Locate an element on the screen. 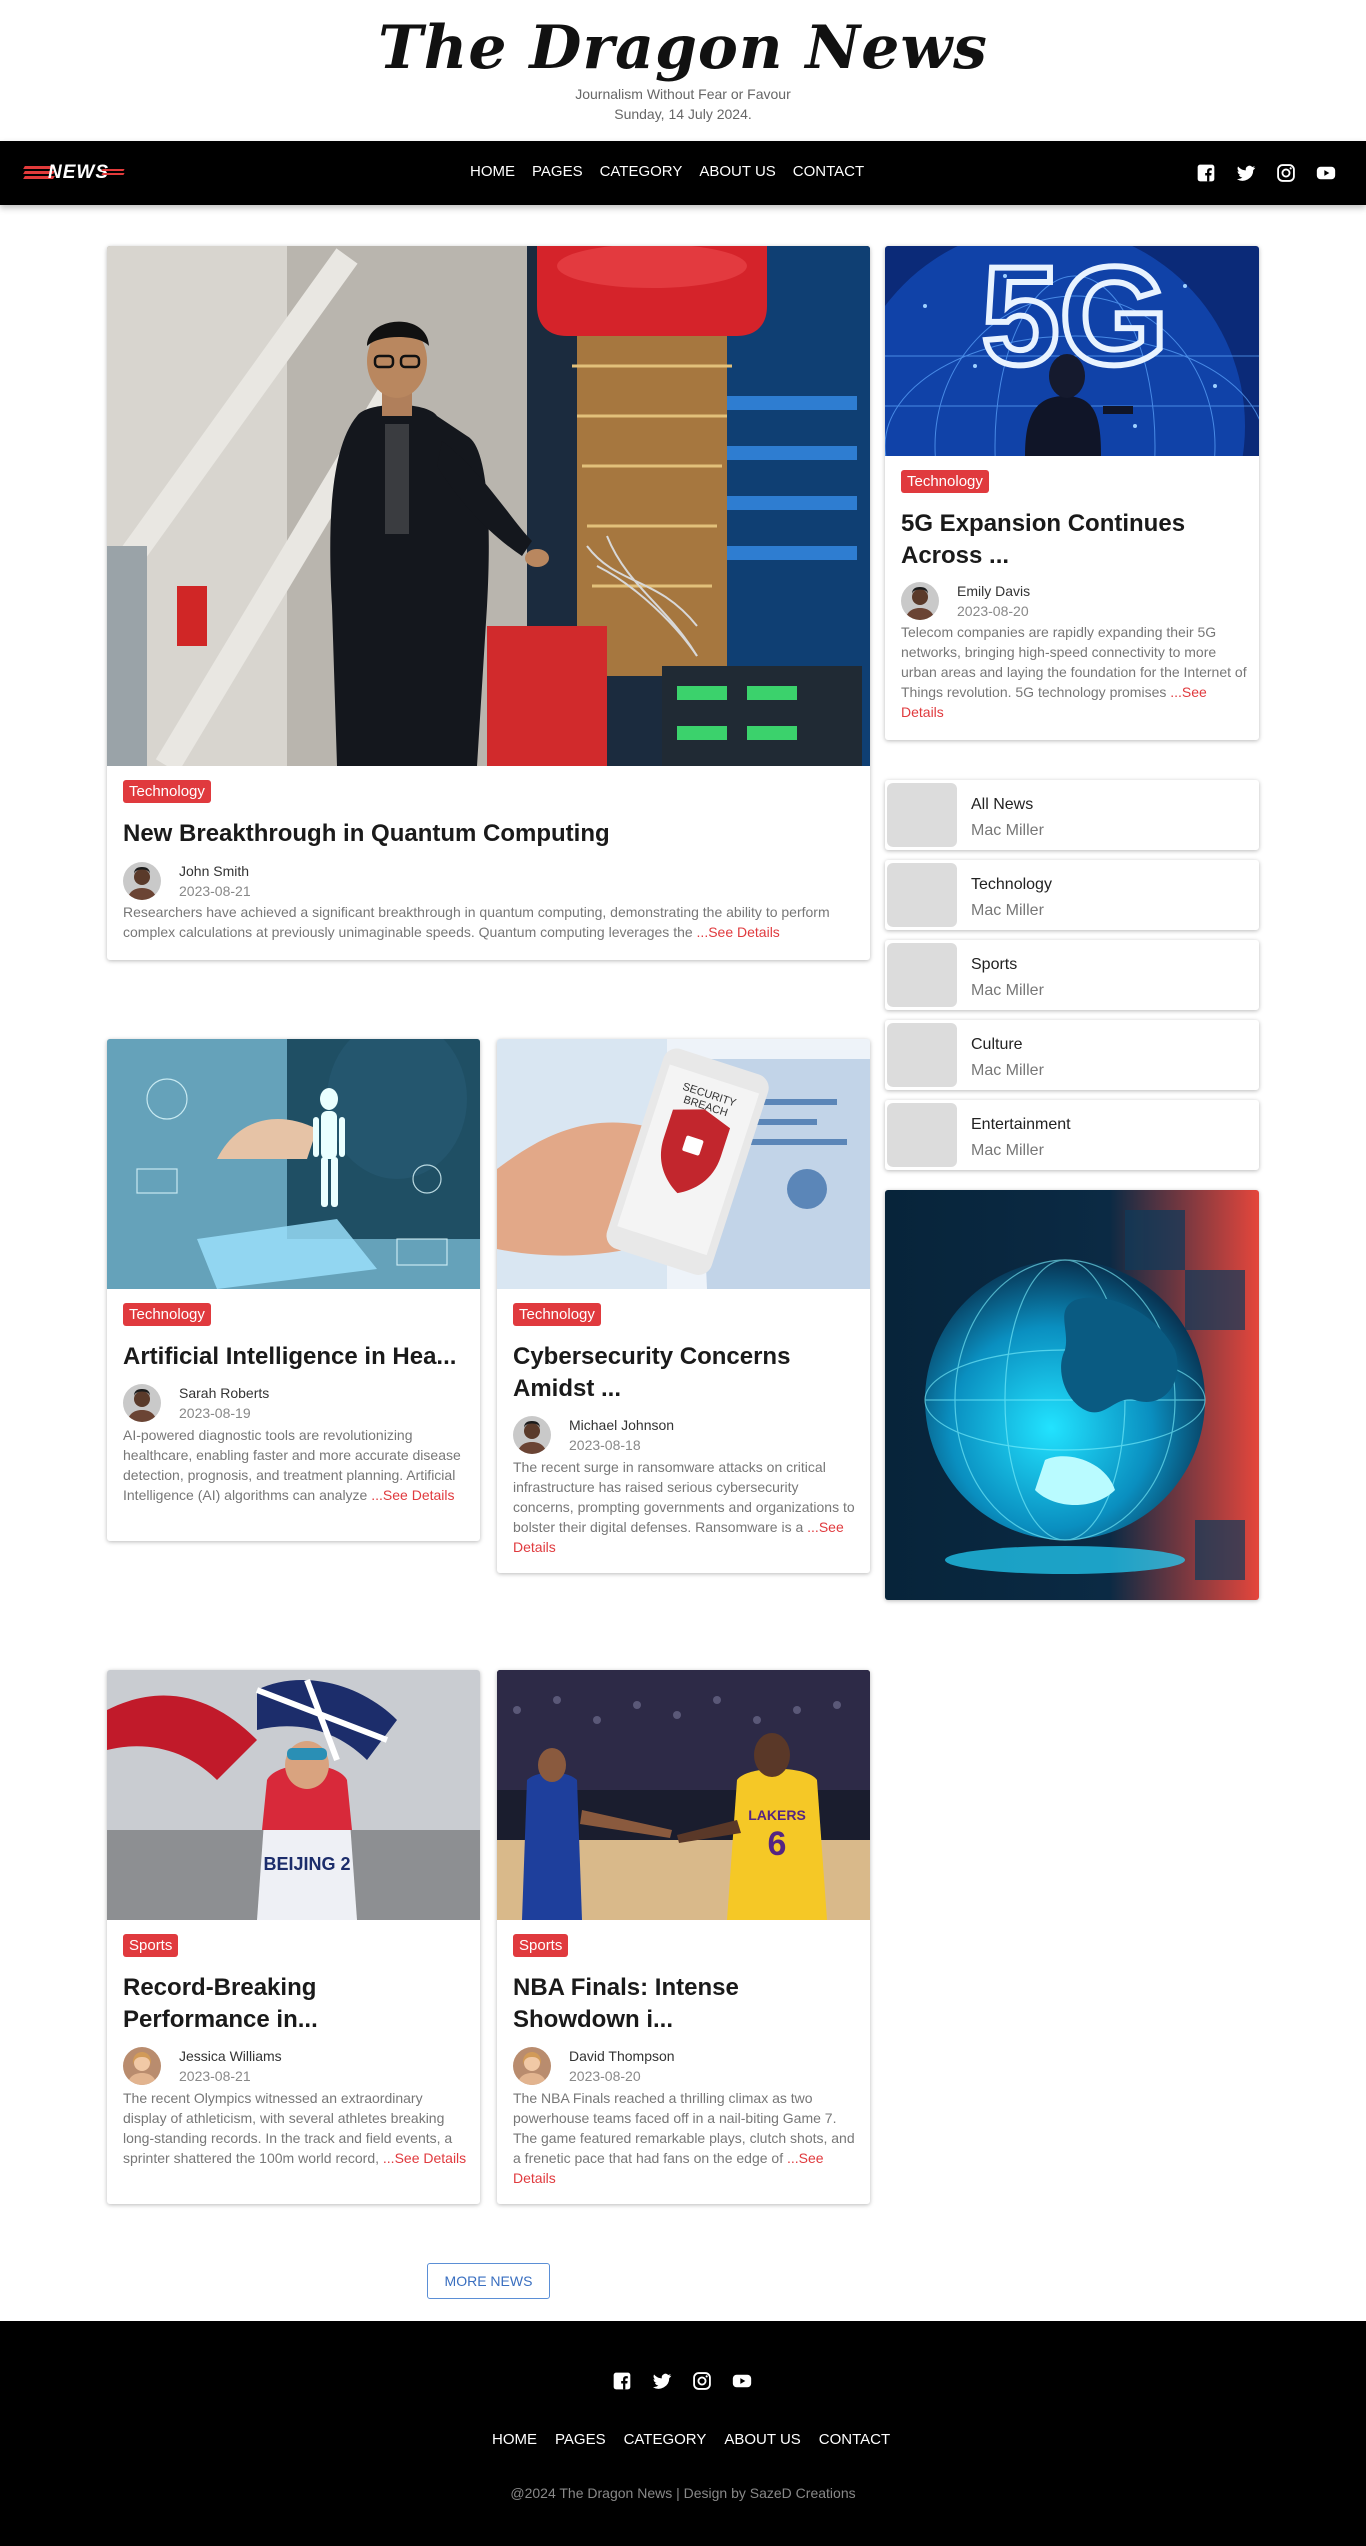 The image size is (1366, 2546). article-image: BEIJING 2 is located at coordinates (293, 1795).